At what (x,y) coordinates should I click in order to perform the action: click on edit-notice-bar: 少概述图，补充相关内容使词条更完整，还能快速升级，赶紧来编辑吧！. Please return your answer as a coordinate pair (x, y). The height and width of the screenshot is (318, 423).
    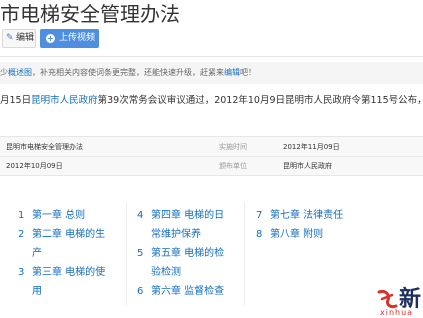
    Looking at the image, I should click on (211, 73).